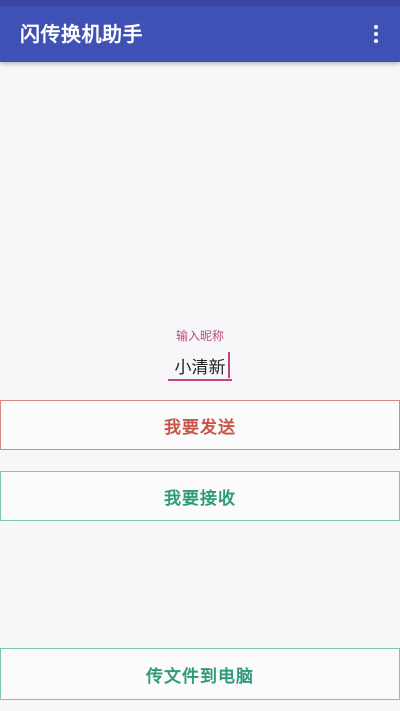  What do you see at coordinates (199, 336) in the screenshot?
I see `nickname-label: 输入昵称` at bounding box center [199, 336].